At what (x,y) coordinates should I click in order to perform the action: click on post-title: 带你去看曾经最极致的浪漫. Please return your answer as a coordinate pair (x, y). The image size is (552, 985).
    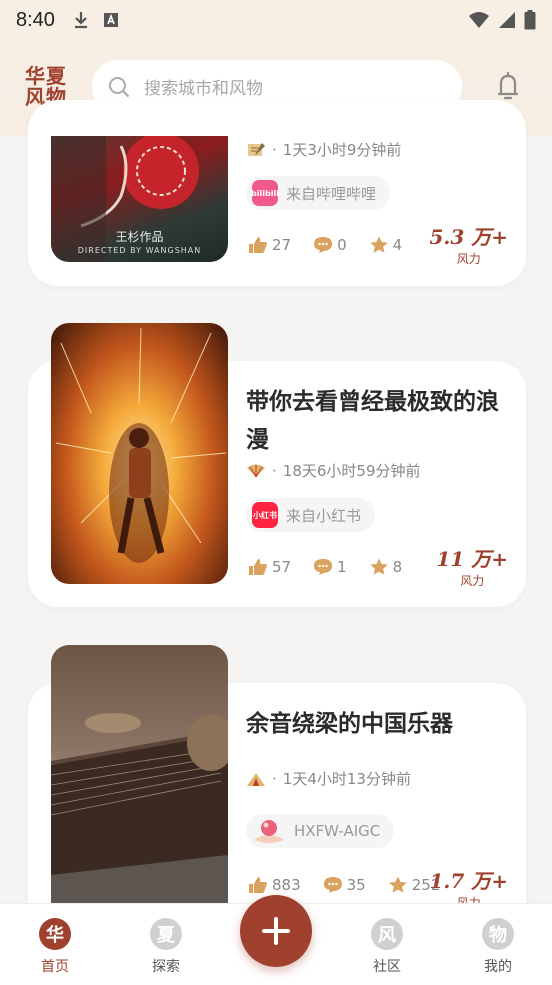
    Looking at the image, I should click on (376, 421).